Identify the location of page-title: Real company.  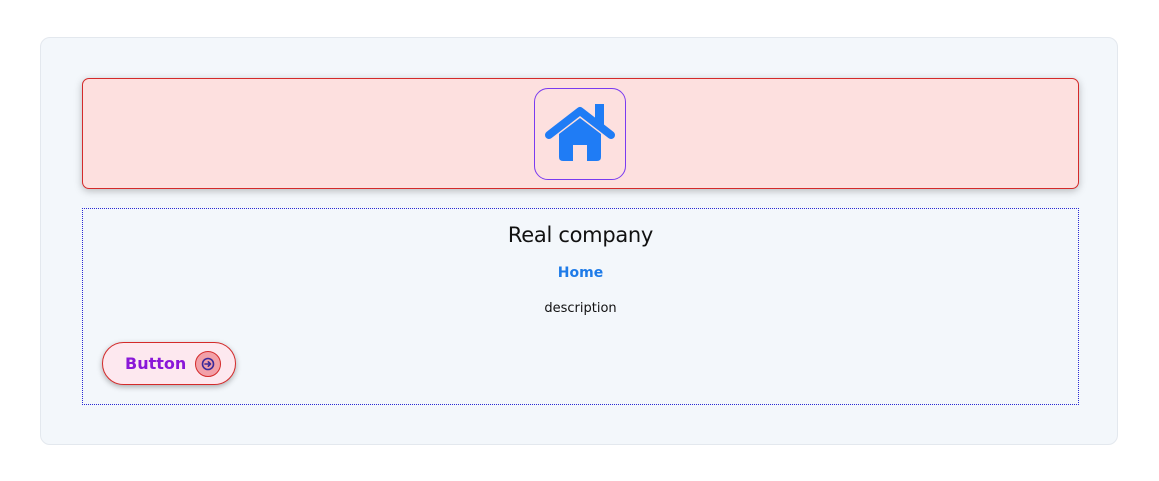
(580, 235).